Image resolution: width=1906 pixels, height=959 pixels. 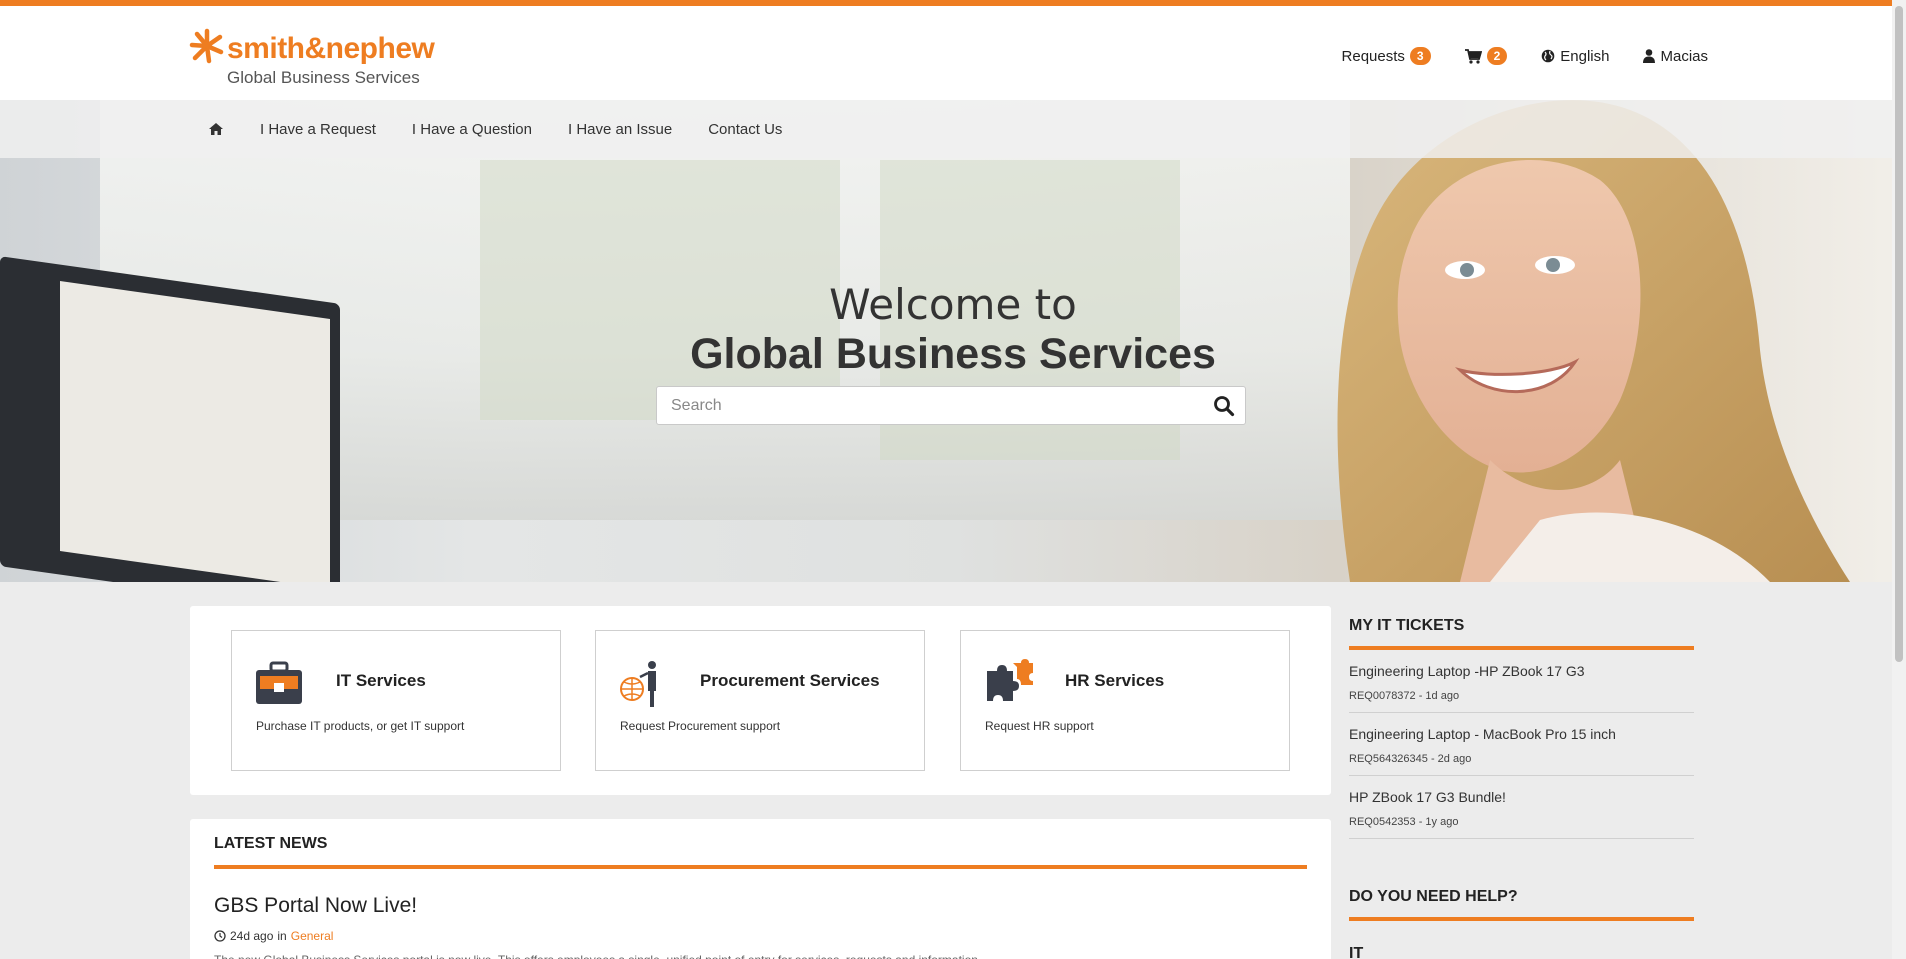 What do you see at coordinates (271, 843) in the screenshot?
I see `latest-news-heading: LATEST NEWS` at bounding box center [271, 843].